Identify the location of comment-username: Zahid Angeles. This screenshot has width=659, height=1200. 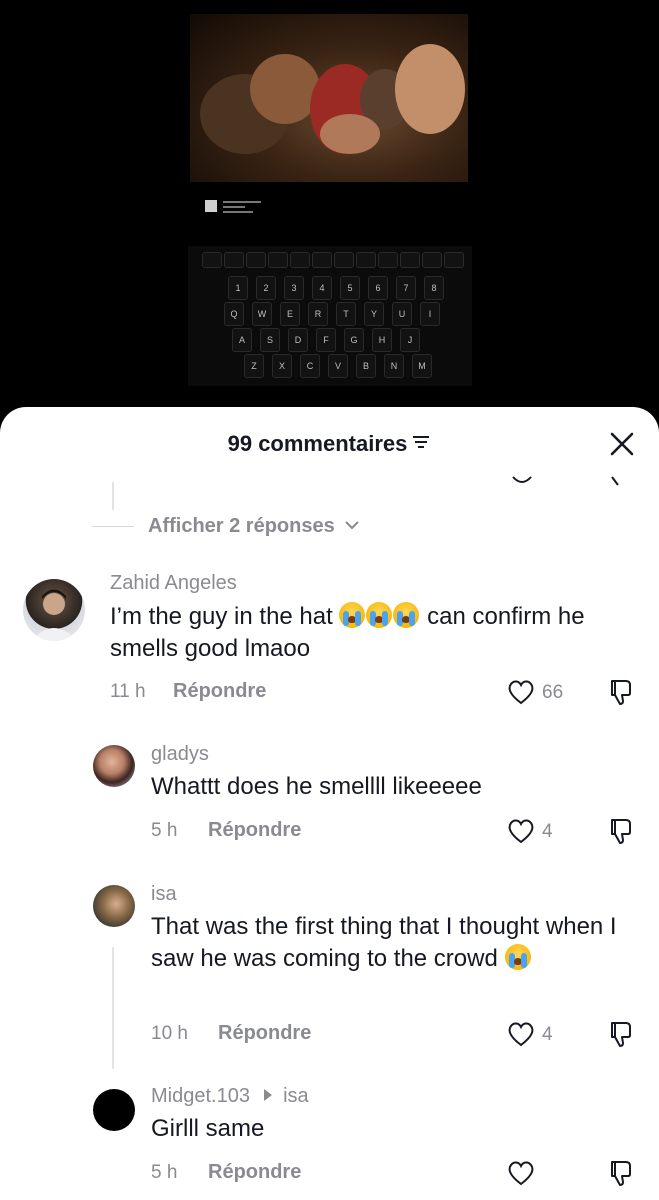
(173, 583).